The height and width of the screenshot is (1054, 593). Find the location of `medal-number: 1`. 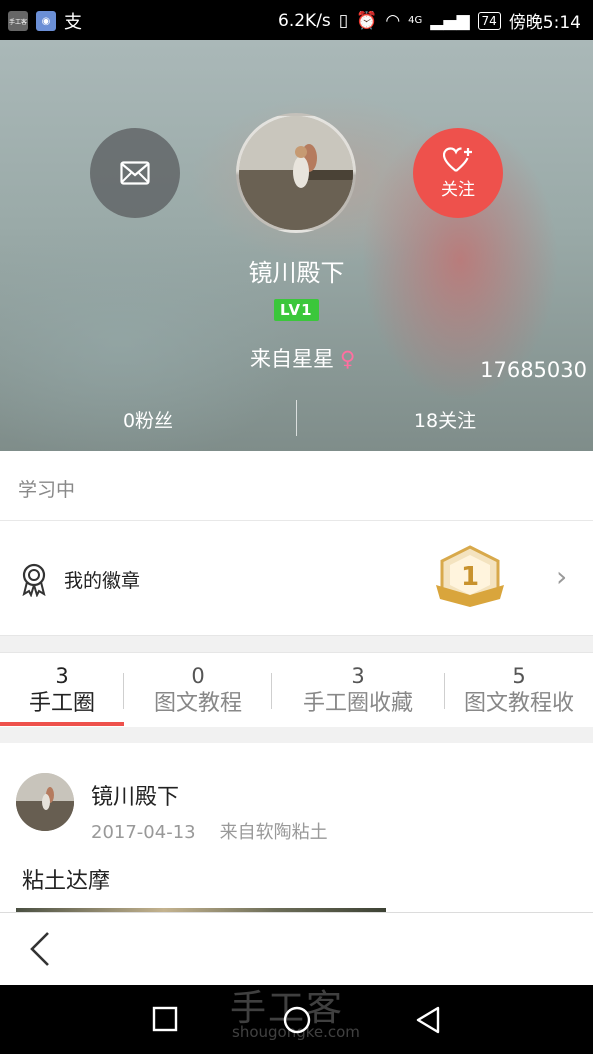

medal-number: 1 is located at coordinates (470, 577).